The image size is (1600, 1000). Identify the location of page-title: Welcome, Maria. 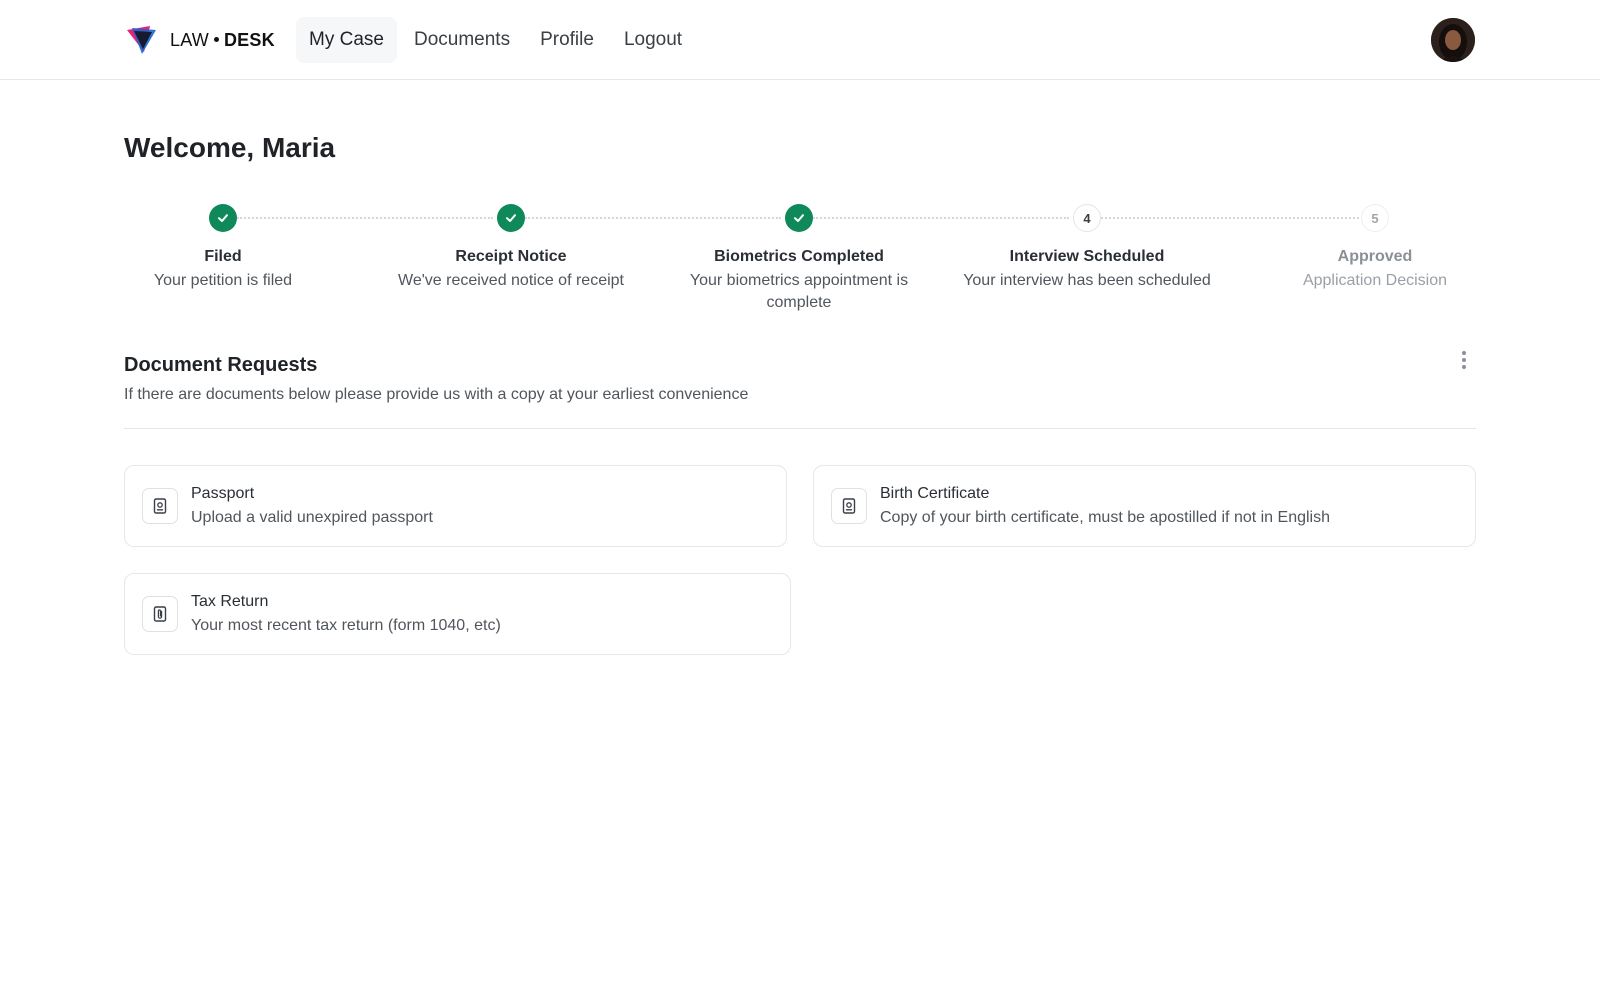
(230, 147).